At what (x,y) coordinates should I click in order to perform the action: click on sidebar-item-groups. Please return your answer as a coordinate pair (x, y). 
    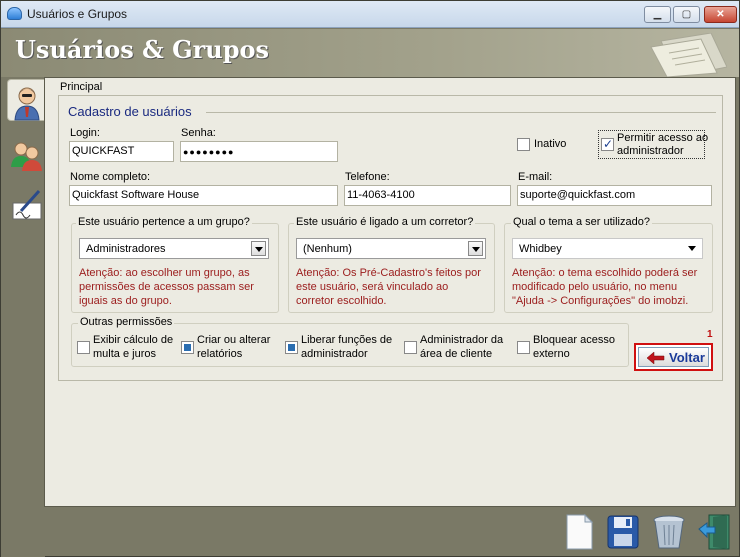
    Looking at the image, I should click on (26, 156).